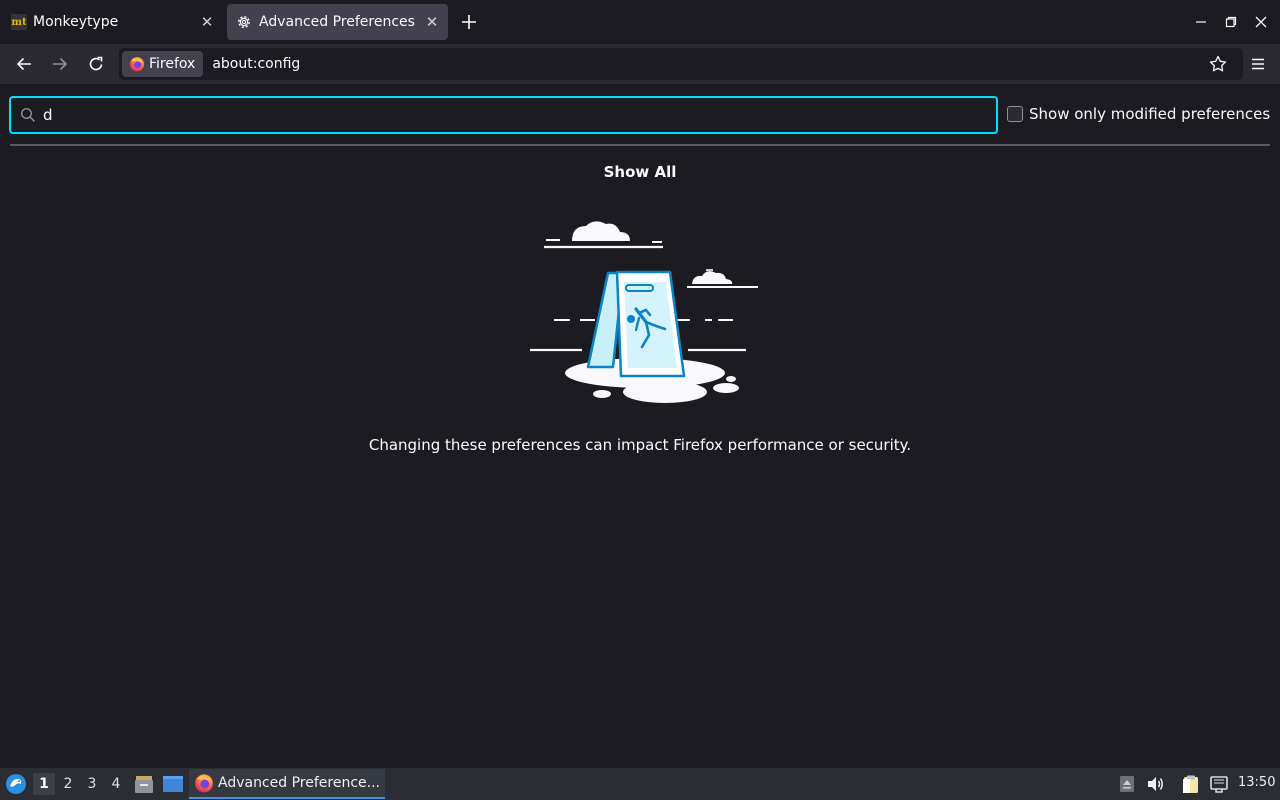 This screenshot has width=1280, height=800. I want to click on workspace-3: 3, so click(92, 784).